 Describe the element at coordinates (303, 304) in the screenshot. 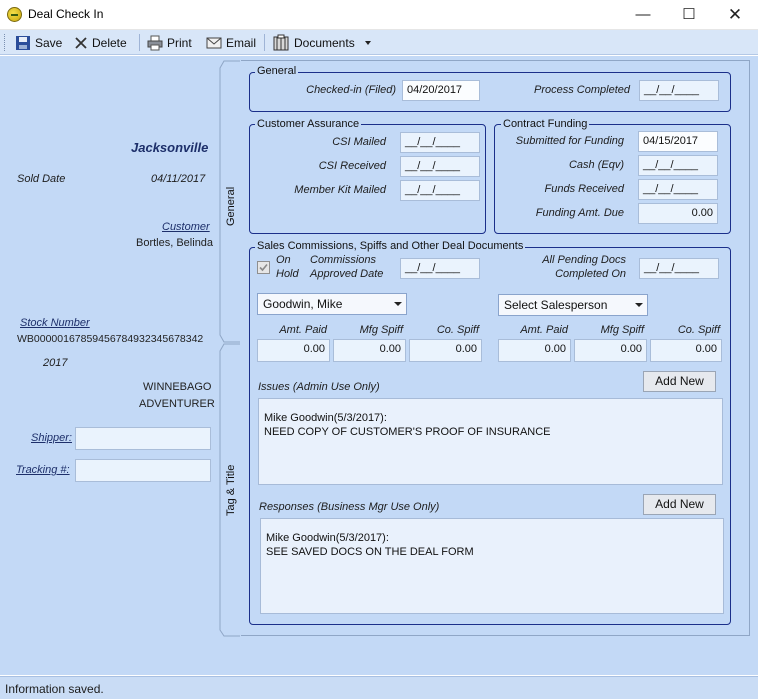

I see `salesperson-1-value: Goodwin, Mike` at that location.